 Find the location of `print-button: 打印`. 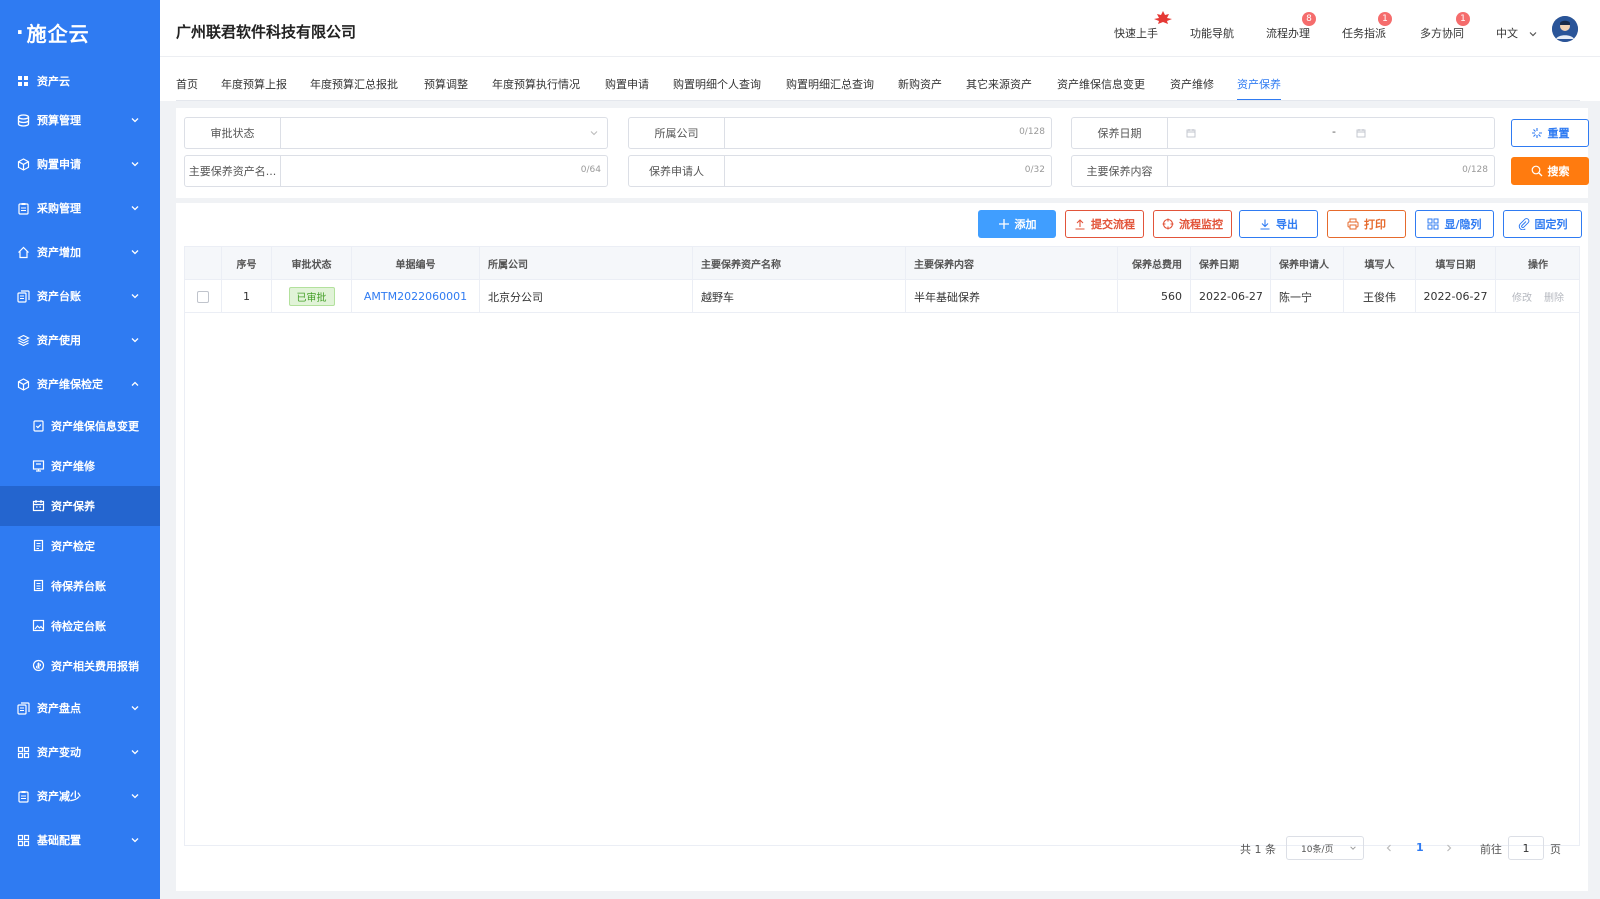

print-button: 打印 is located at coordinates (1366, 224).